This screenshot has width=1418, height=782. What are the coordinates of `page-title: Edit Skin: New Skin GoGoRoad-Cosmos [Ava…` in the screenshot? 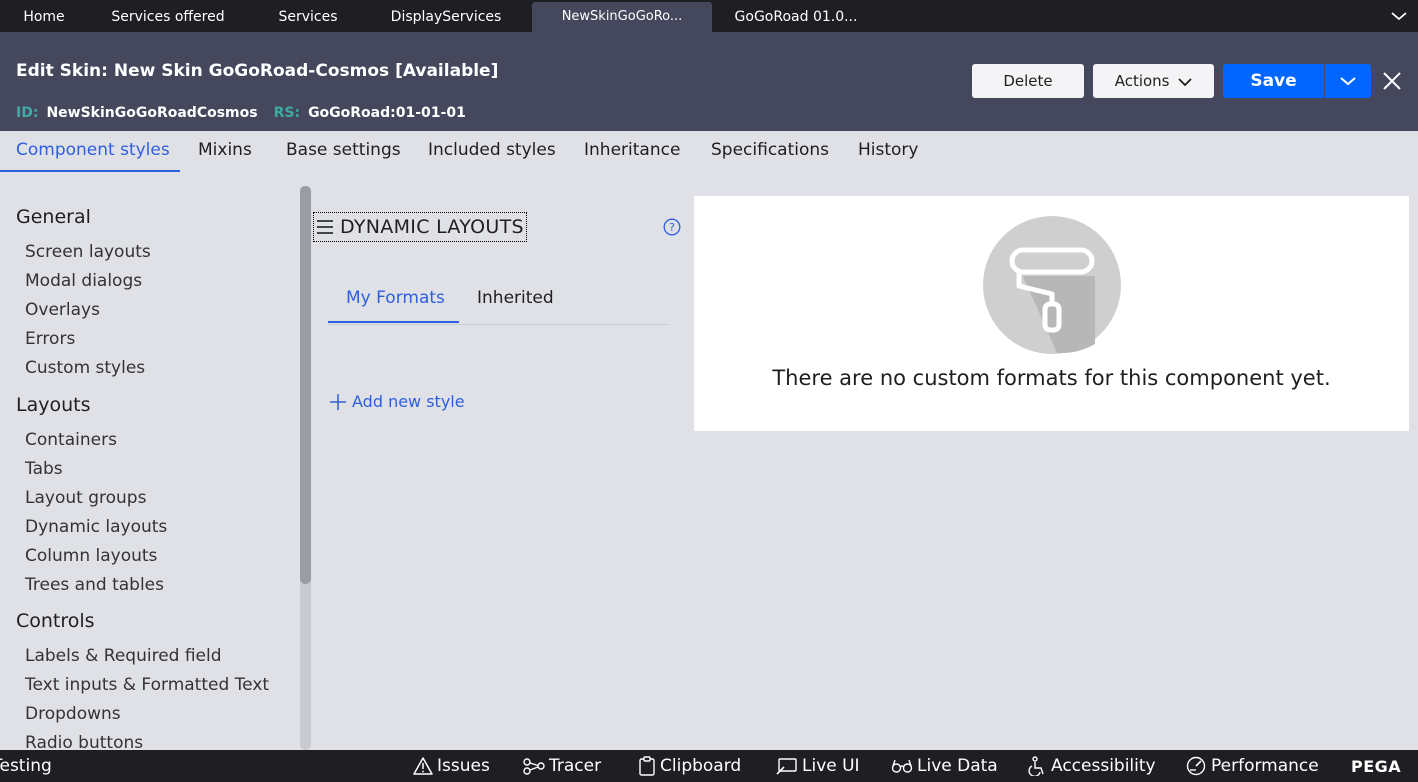 It's located at (257, 71).